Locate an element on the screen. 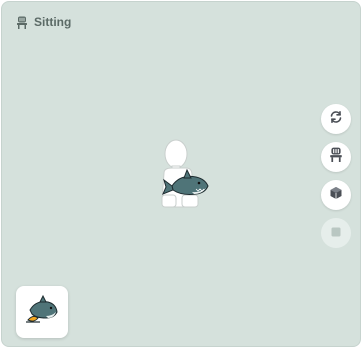 This screenshot has height=349, width=363. cube-icon is located at coordinates (336, 195).